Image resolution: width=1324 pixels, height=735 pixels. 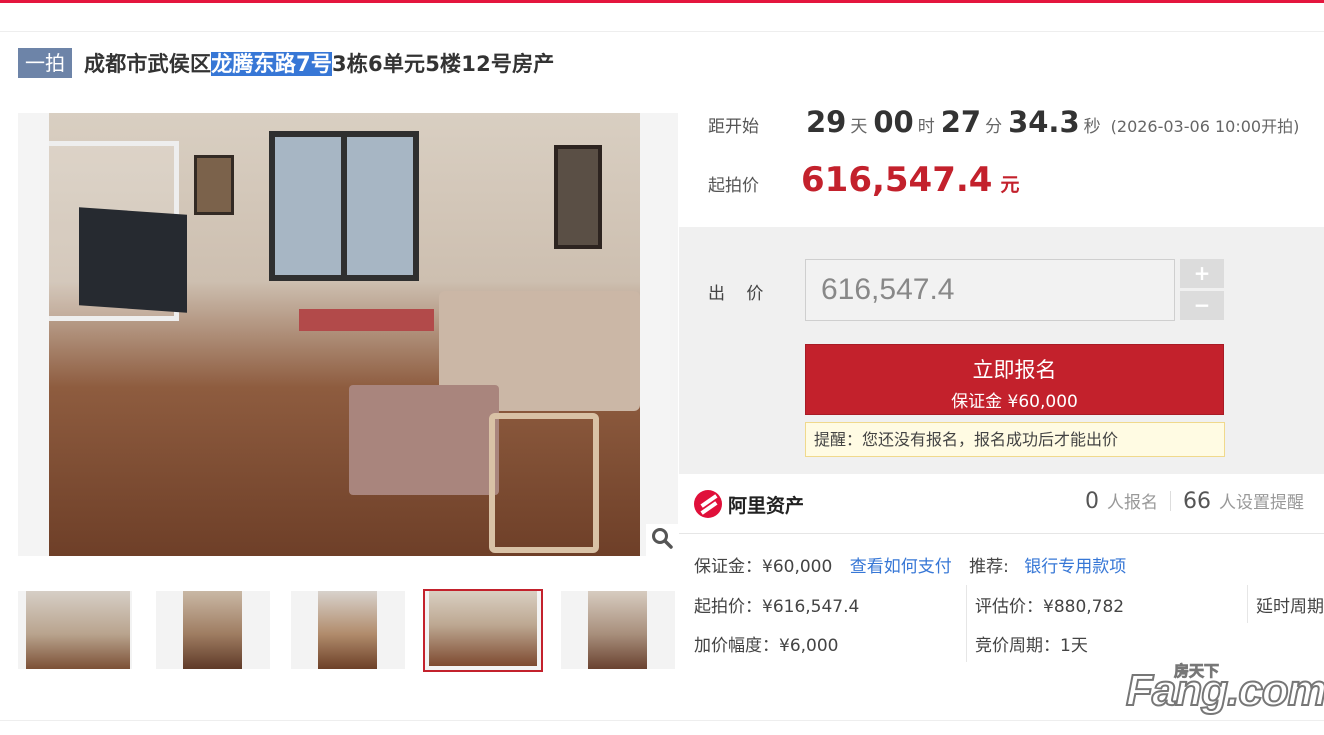 I want to click on listing-title-row: 一拍 成都市武侯区龙腾东路7号3栋6单元5楼12号房产, so click(x=286, y=63).